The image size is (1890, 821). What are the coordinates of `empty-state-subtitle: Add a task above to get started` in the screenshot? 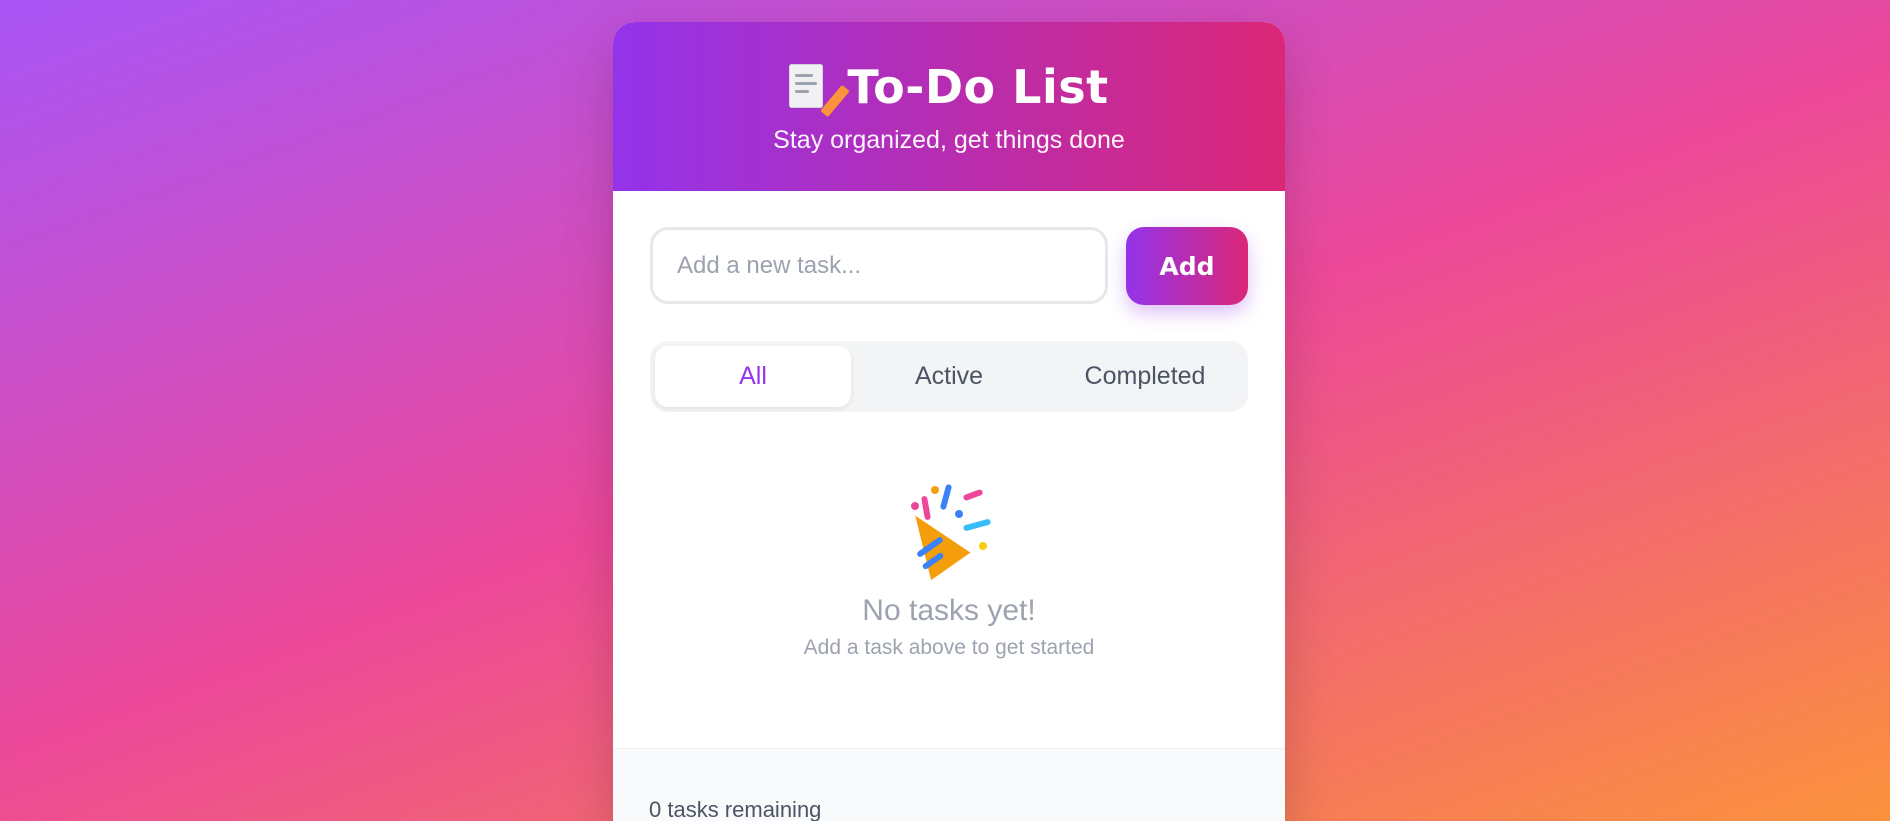 It's located at (949, 647).